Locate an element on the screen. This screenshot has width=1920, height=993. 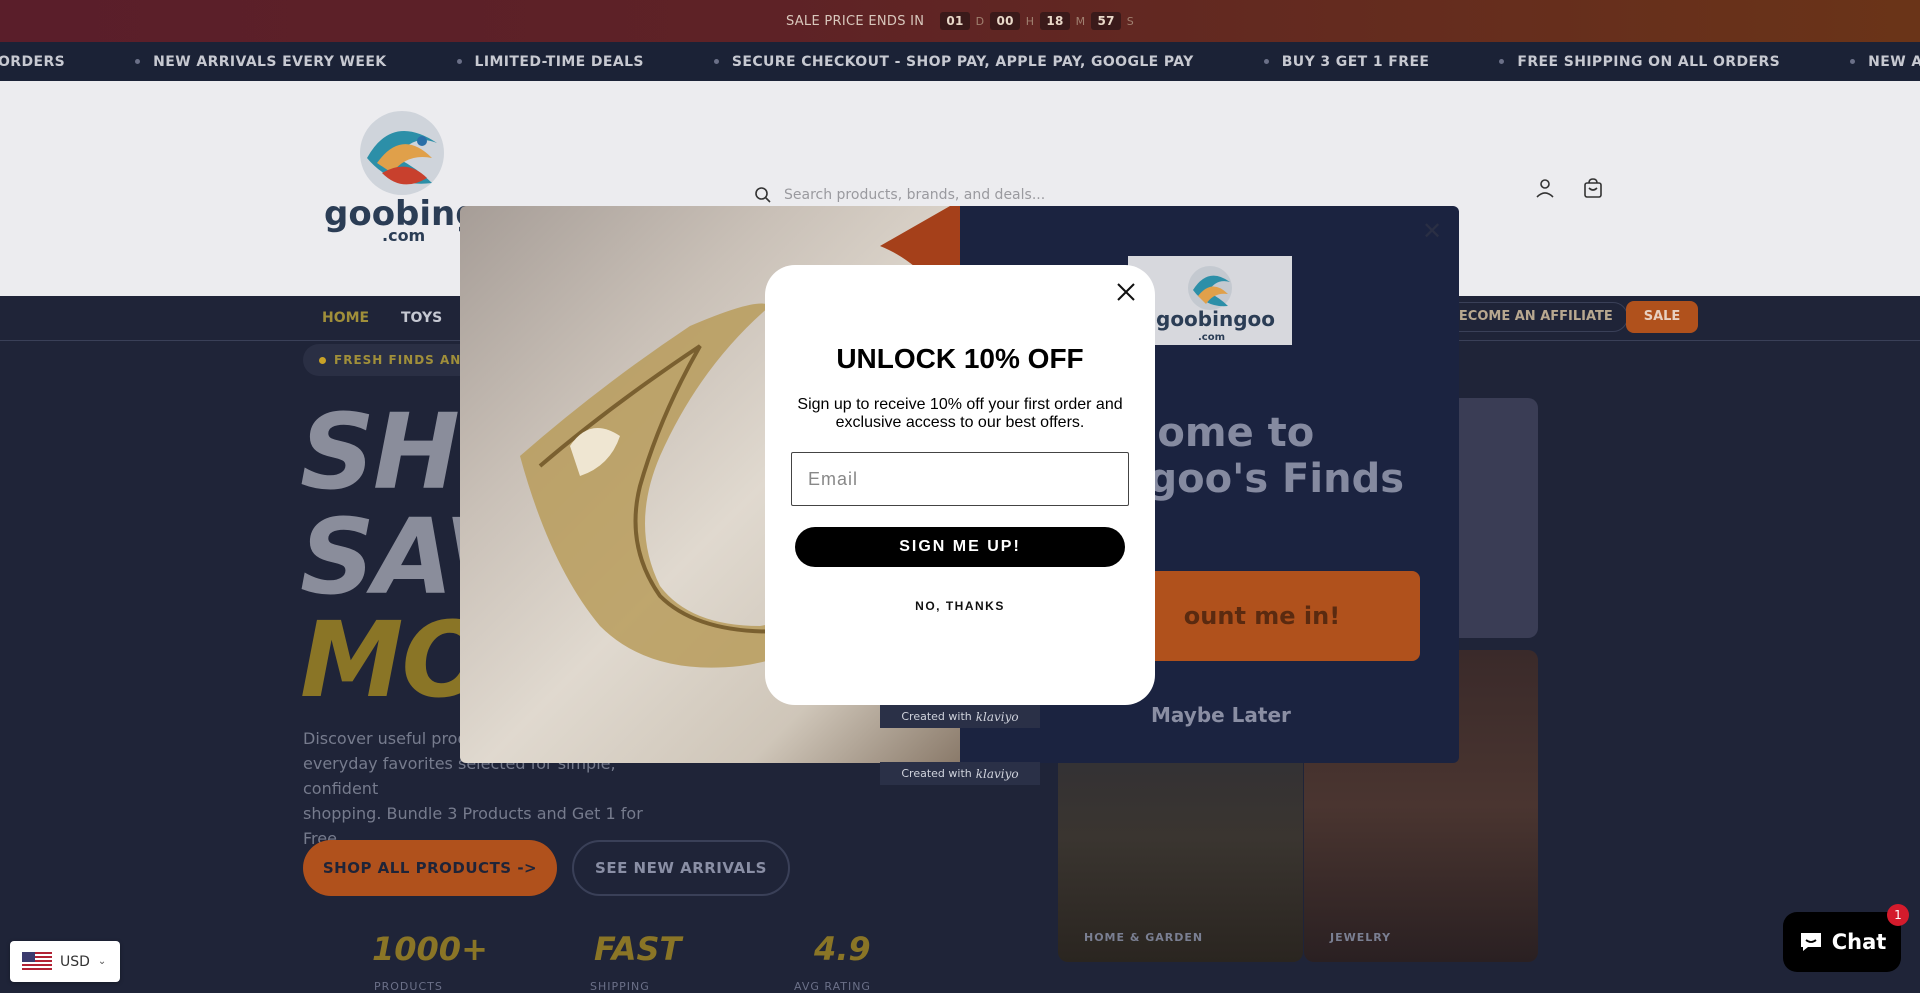
countdown-minutes-unit: M is located at coordinates (1080, 21).